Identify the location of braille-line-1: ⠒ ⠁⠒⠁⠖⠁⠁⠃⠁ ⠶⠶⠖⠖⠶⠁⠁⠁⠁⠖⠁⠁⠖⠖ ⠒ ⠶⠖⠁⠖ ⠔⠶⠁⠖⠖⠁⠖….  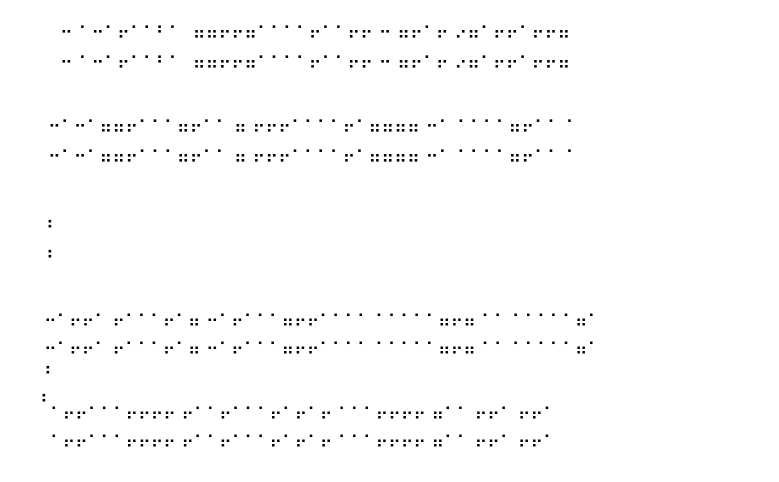
(315, 34).